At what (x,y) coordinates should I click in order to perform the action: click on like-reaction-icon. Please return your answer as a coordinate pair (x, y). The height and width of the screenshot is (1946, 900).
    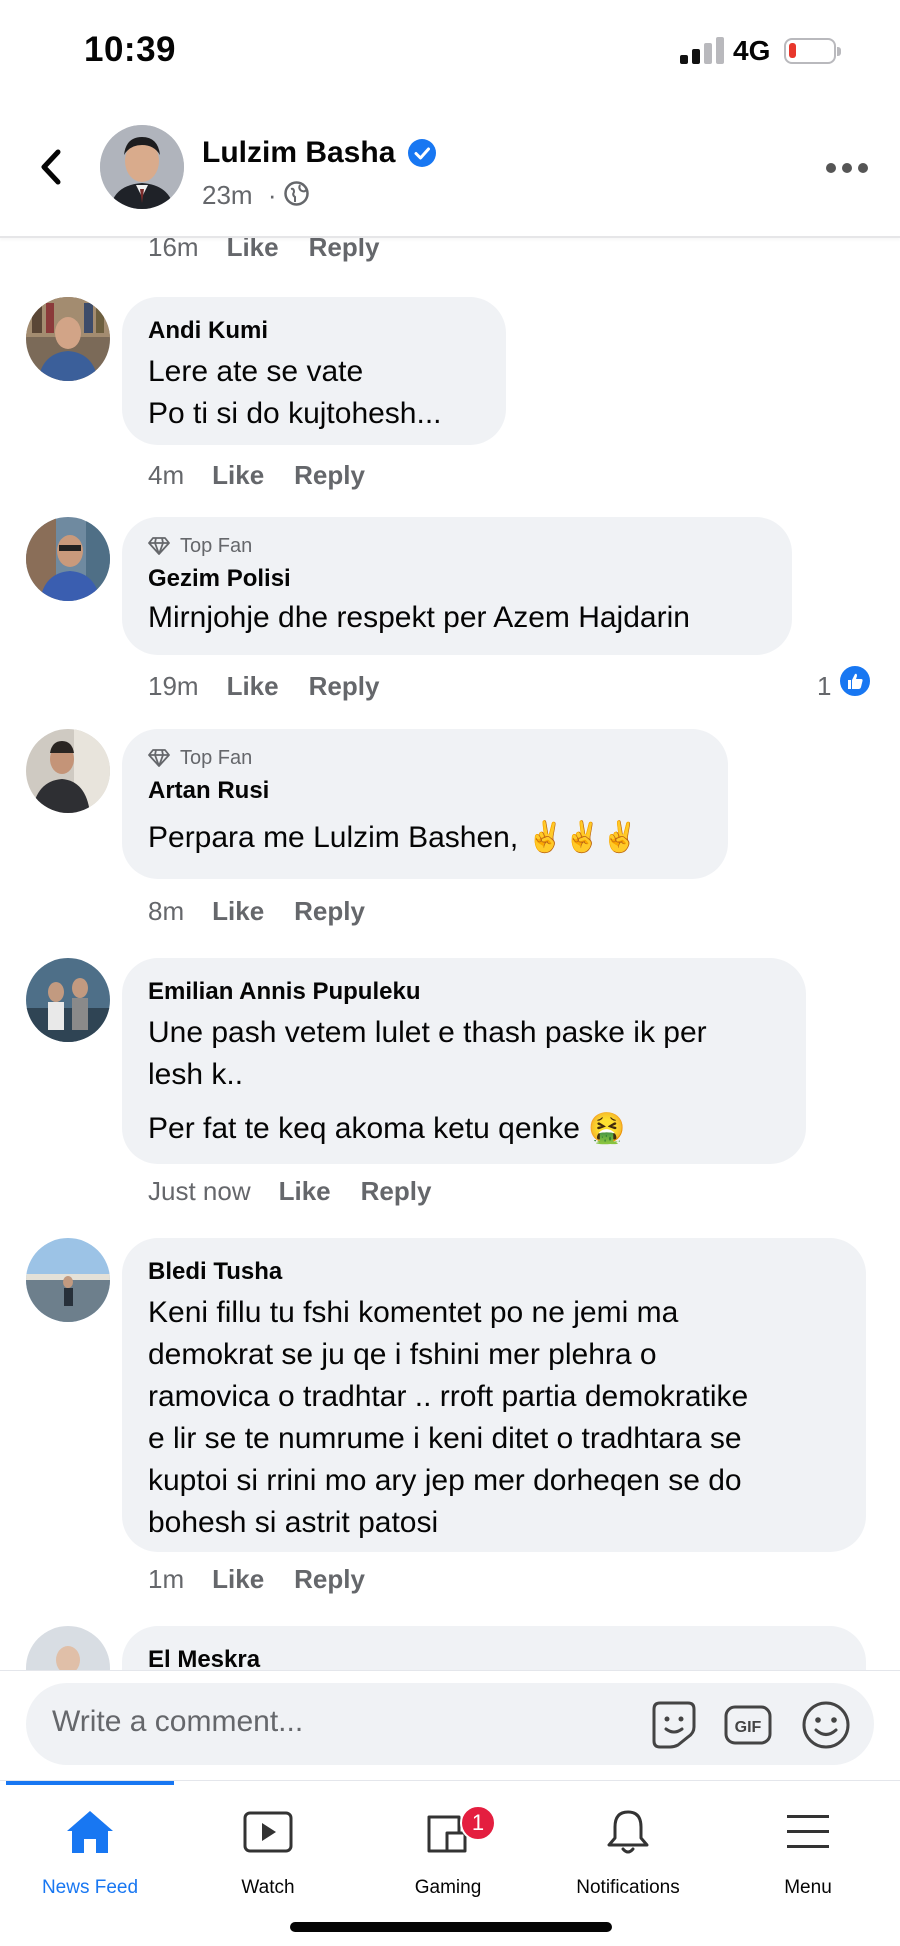
    Looking at the image, I should click on (855, 681).